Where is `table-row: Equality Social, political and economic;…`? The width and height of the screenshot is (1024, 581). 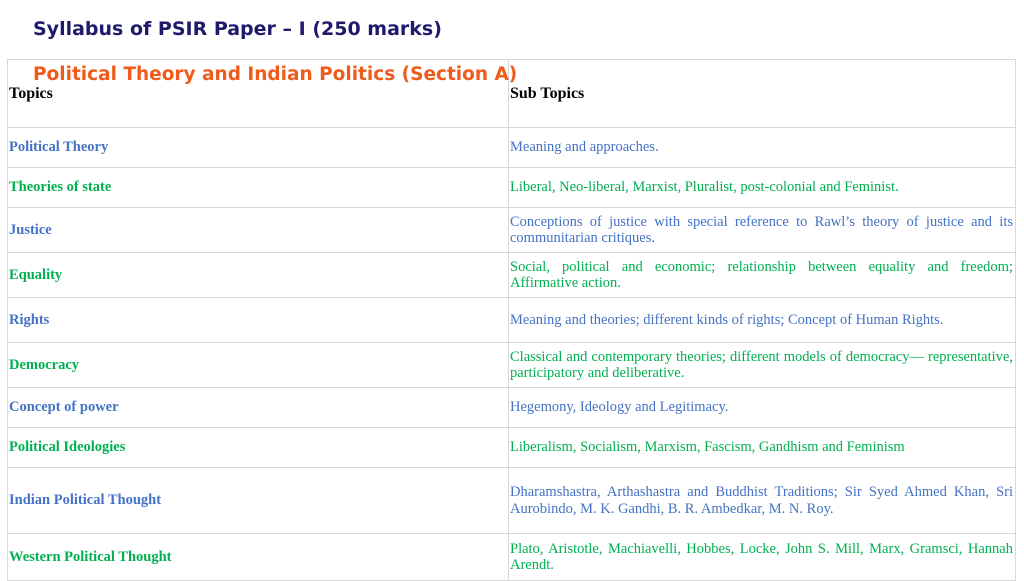 table-row: Equality Social, political and economic;… is located at coordinates (511, 275).